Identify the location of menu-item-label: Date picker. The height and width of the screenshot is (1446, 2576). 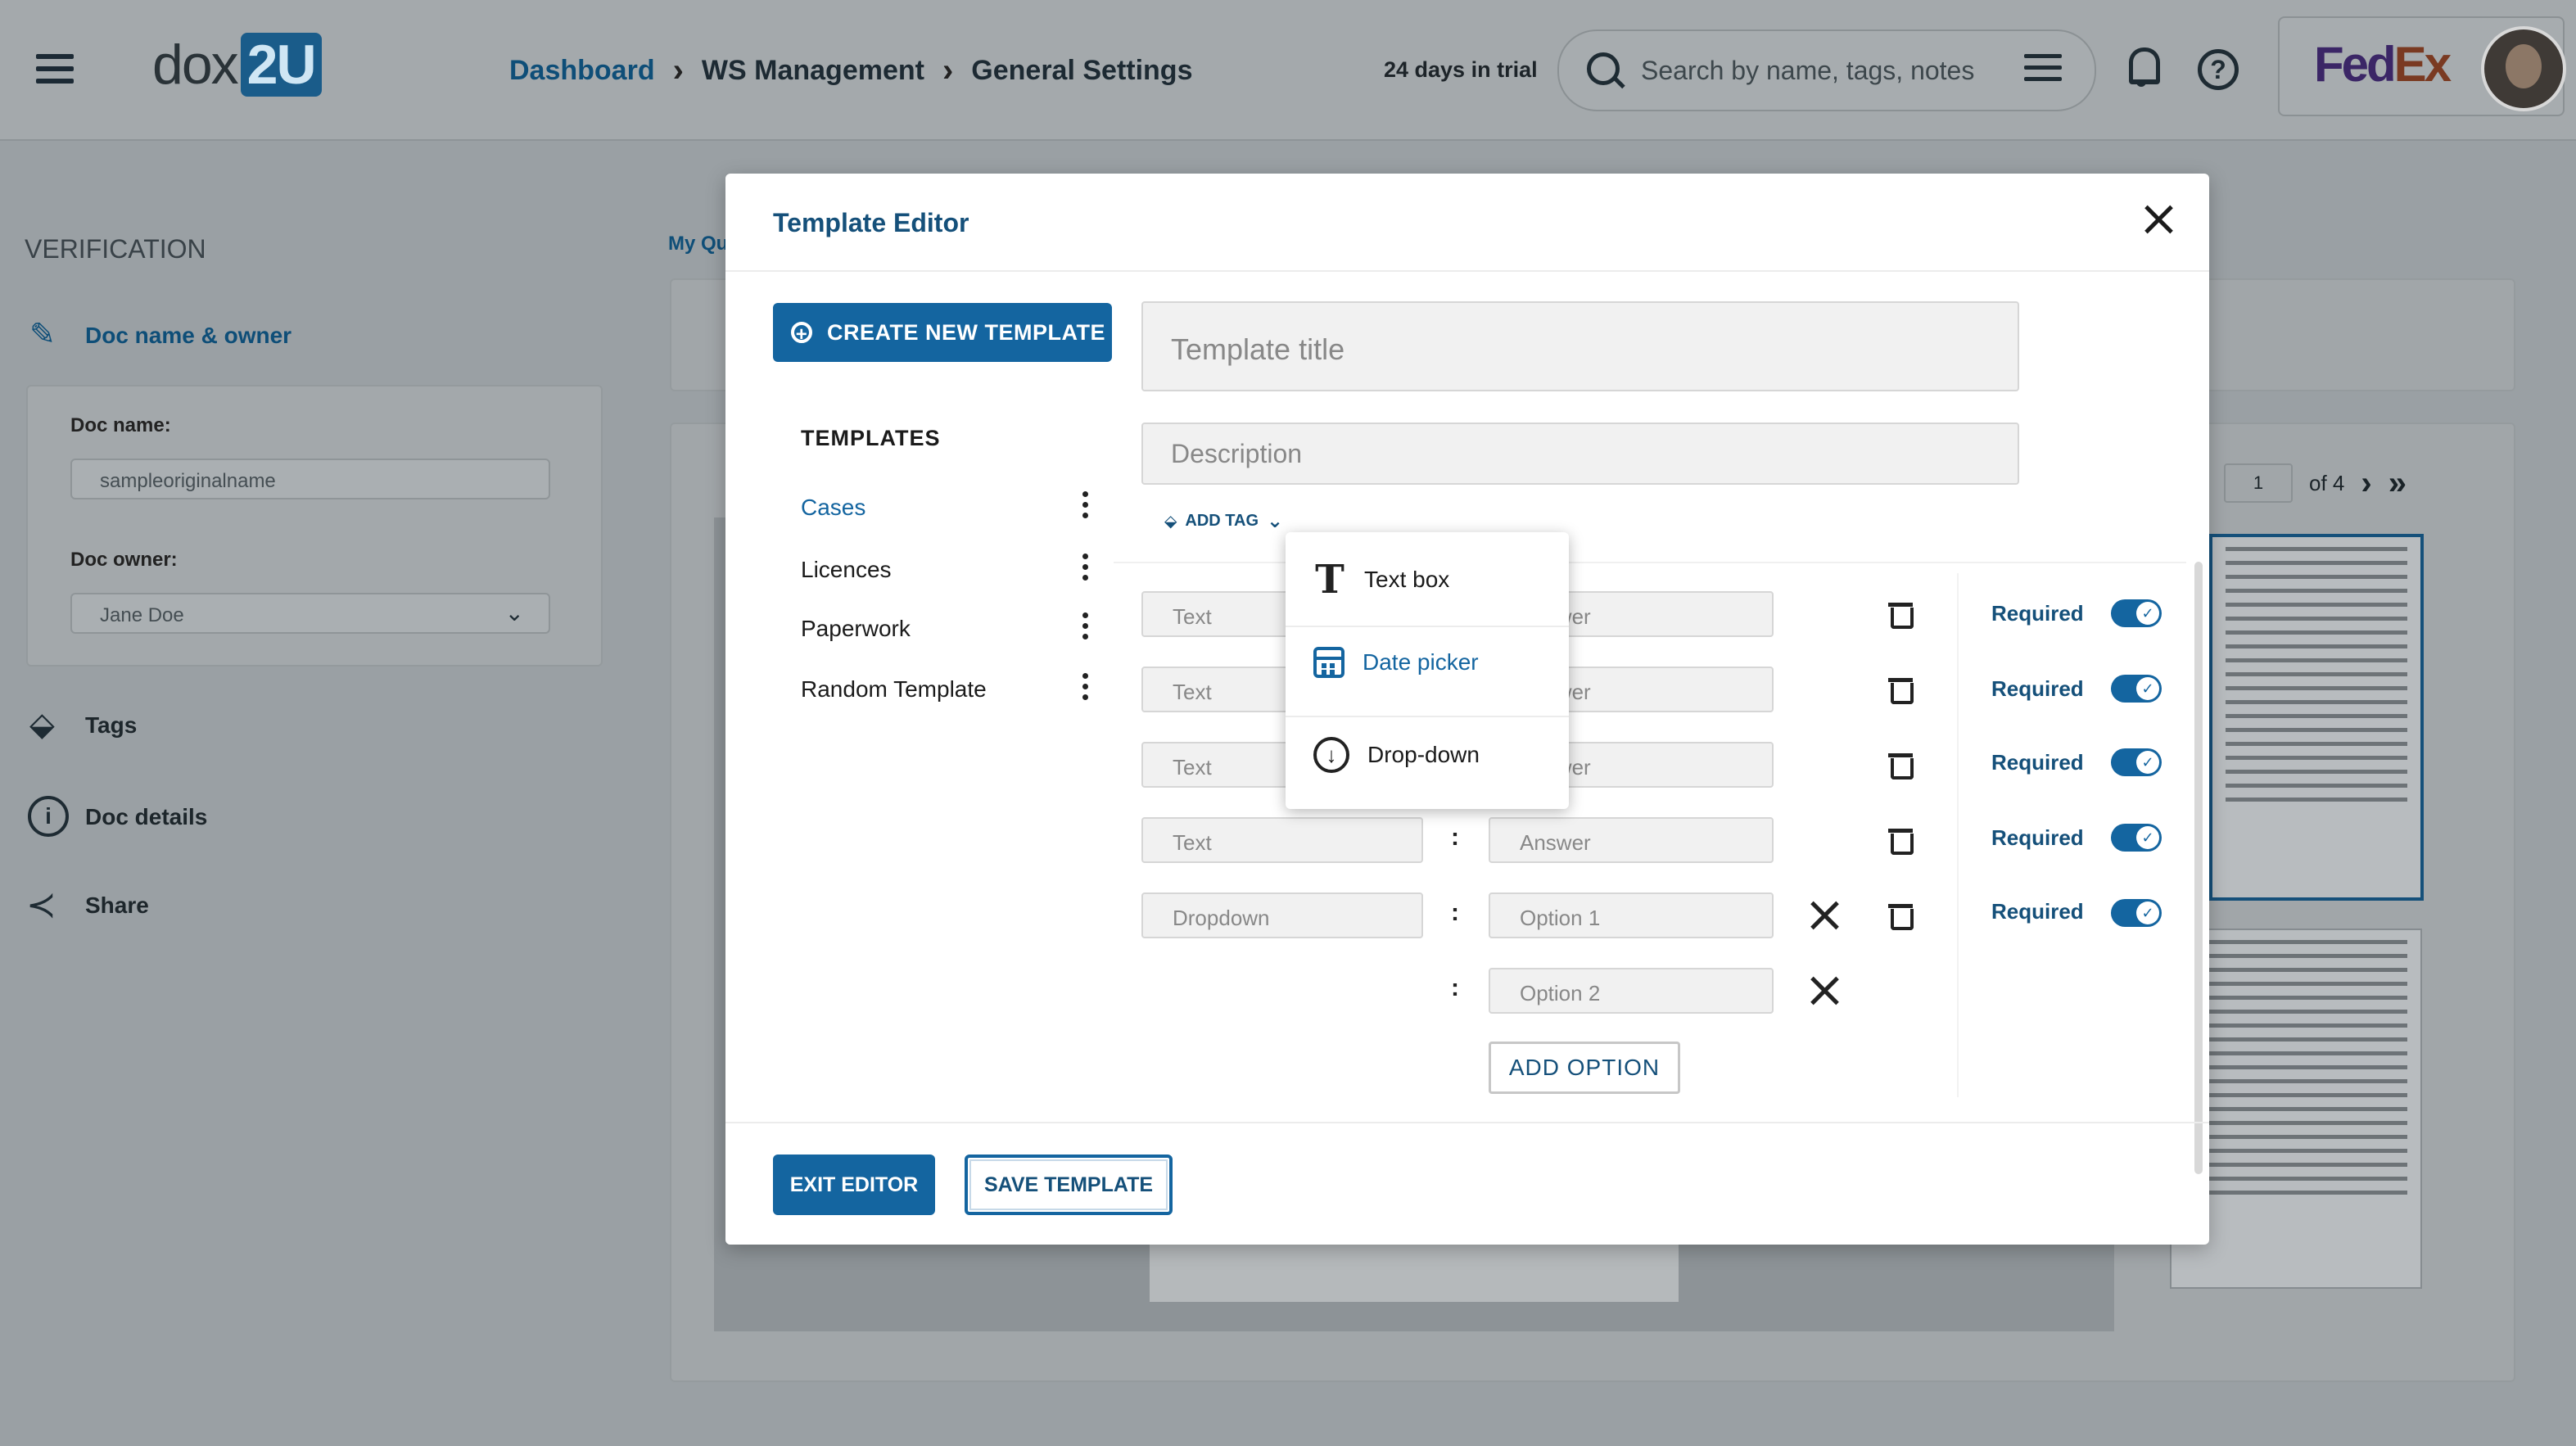
(1421, 662).